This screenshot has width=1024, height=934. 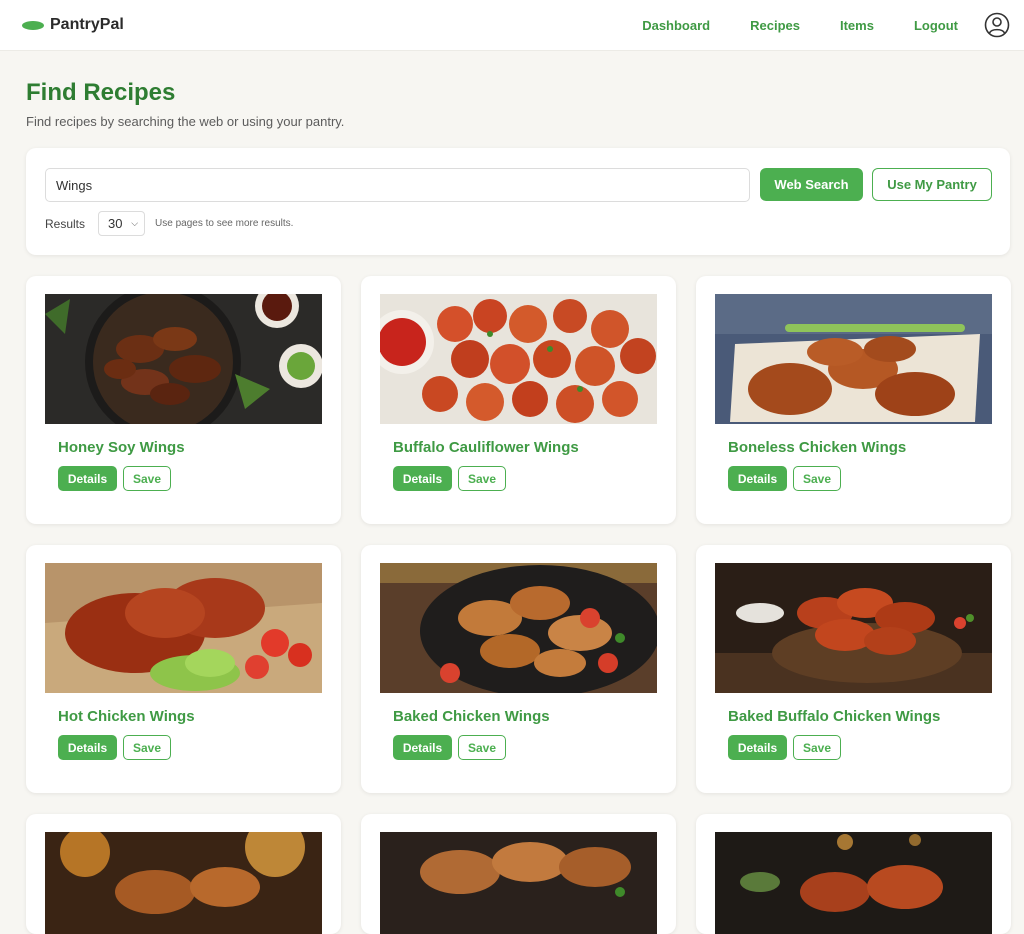 I want to click on page-title: Find Recipes, so click(x=101, y=92).